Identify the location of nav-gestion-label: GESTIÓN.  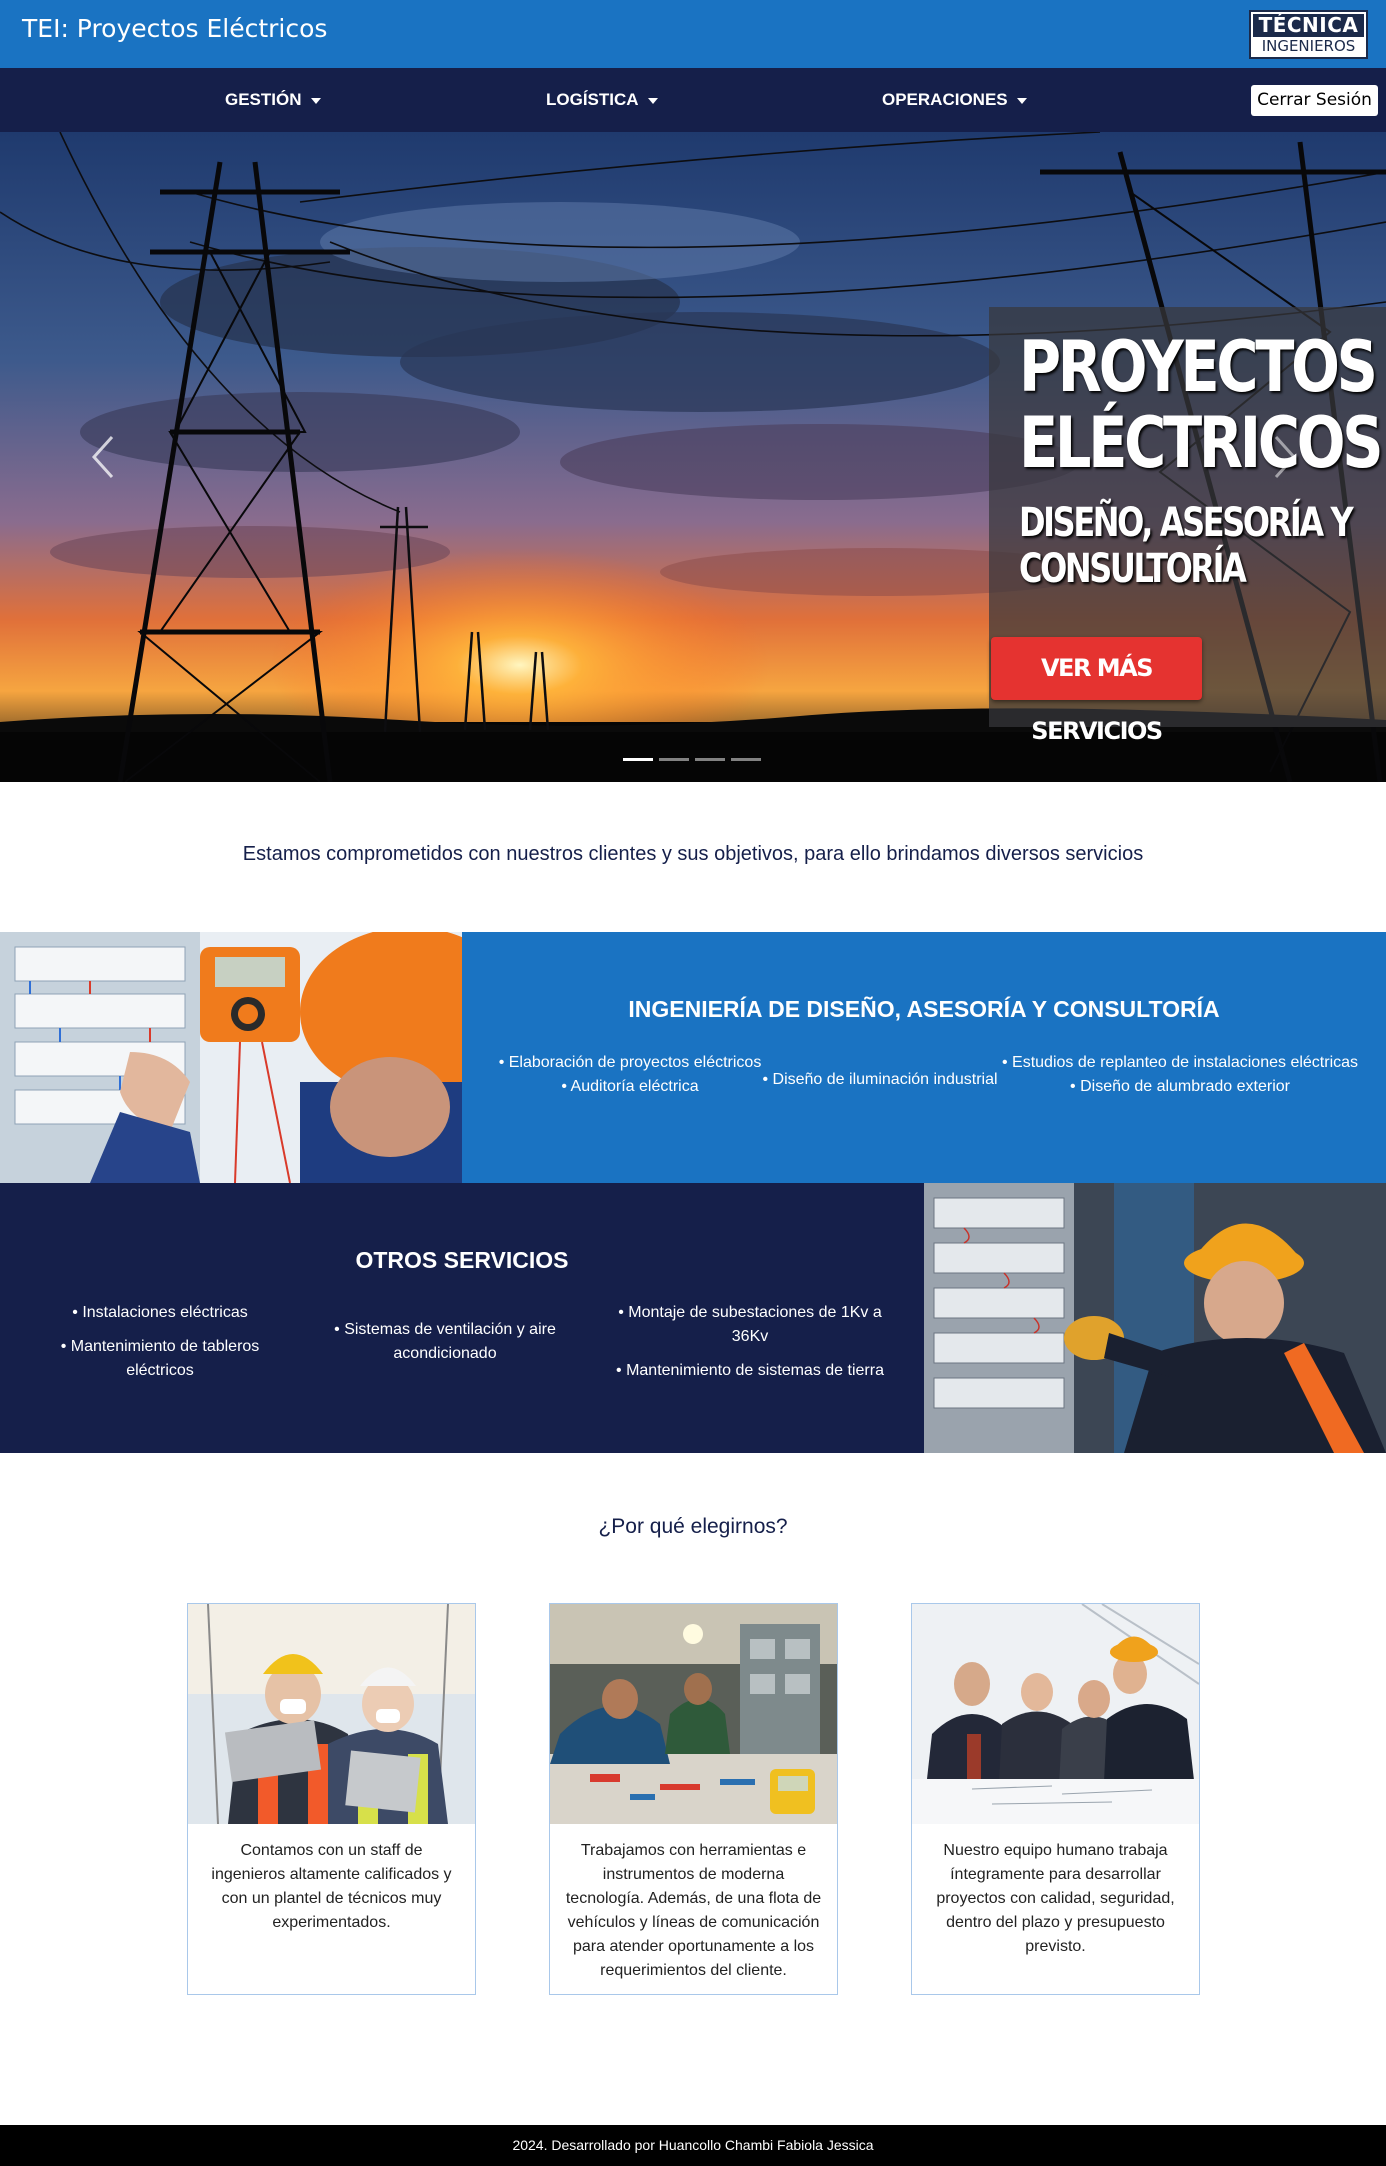
(263, 99).